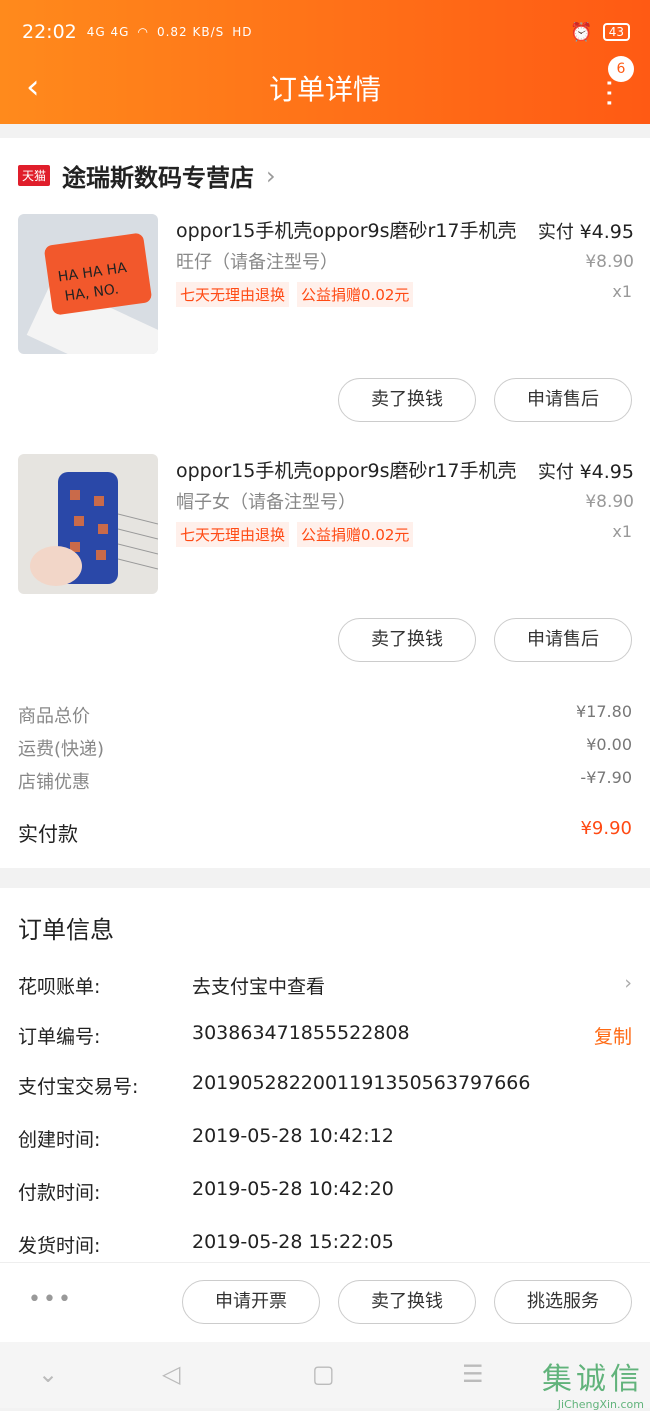  I want to click on more-dots-icon: •••, so click(50, 1299).